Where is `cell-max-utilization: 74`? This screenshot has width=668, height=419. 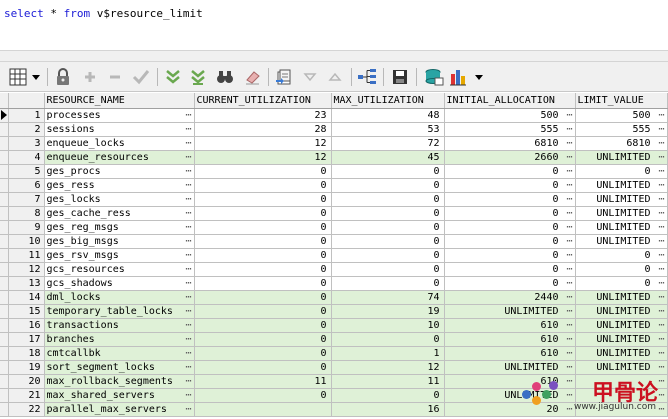 cell-max-utilization: 74 is located at coordinates (388, 297).